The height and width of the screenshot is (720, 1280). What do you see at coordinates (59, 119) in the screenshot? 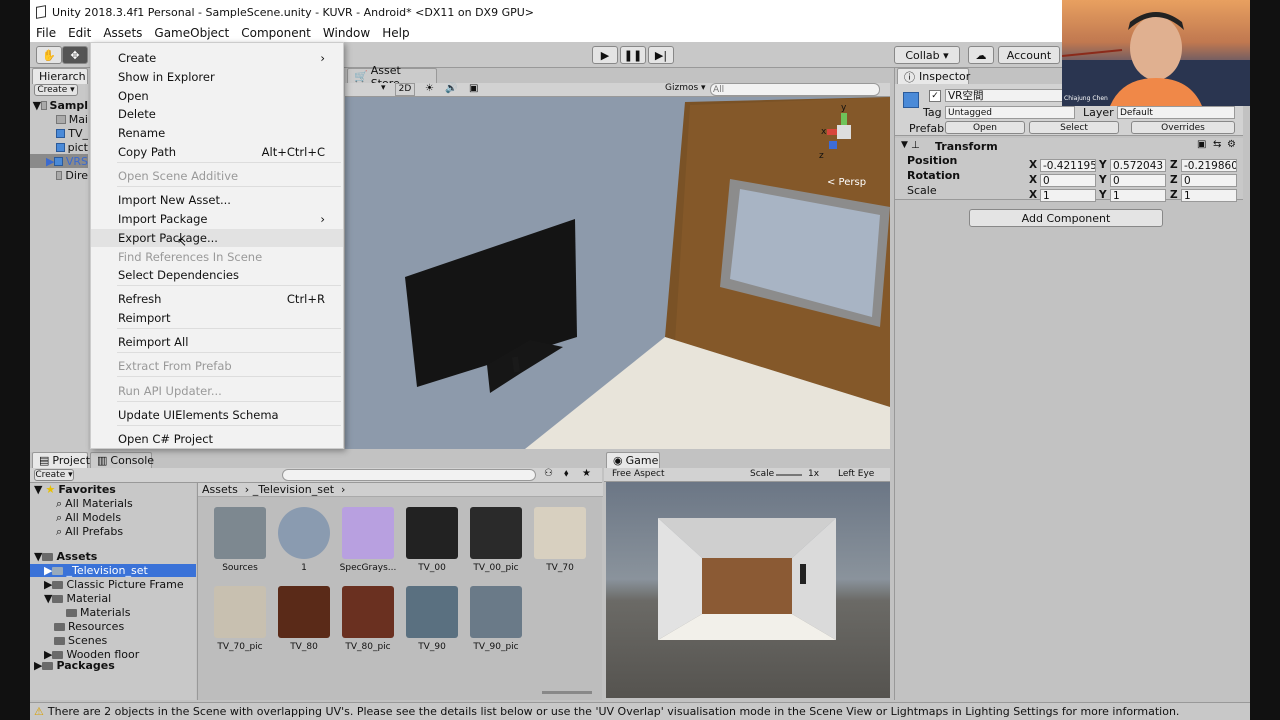
I see `hierarchy-row: Mai` at bounding box center [59, 119].